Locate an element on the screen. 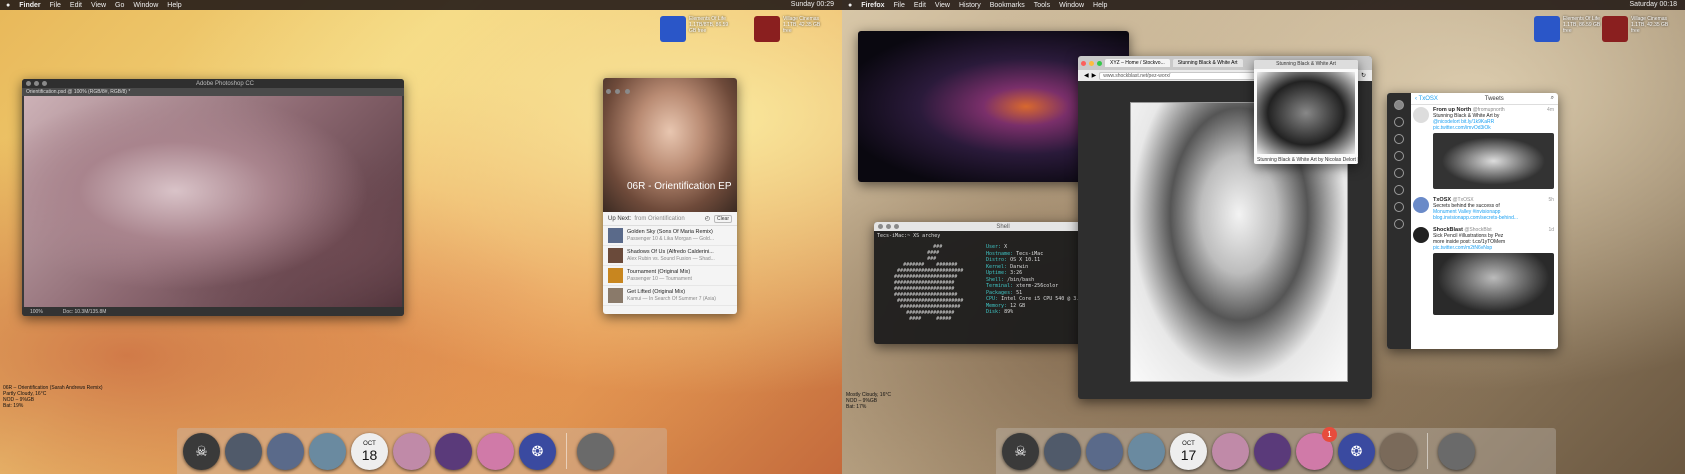 The height and width of the screenshot is (474, 1685). history-icon: ◴ is located at coordinates (707, 218).